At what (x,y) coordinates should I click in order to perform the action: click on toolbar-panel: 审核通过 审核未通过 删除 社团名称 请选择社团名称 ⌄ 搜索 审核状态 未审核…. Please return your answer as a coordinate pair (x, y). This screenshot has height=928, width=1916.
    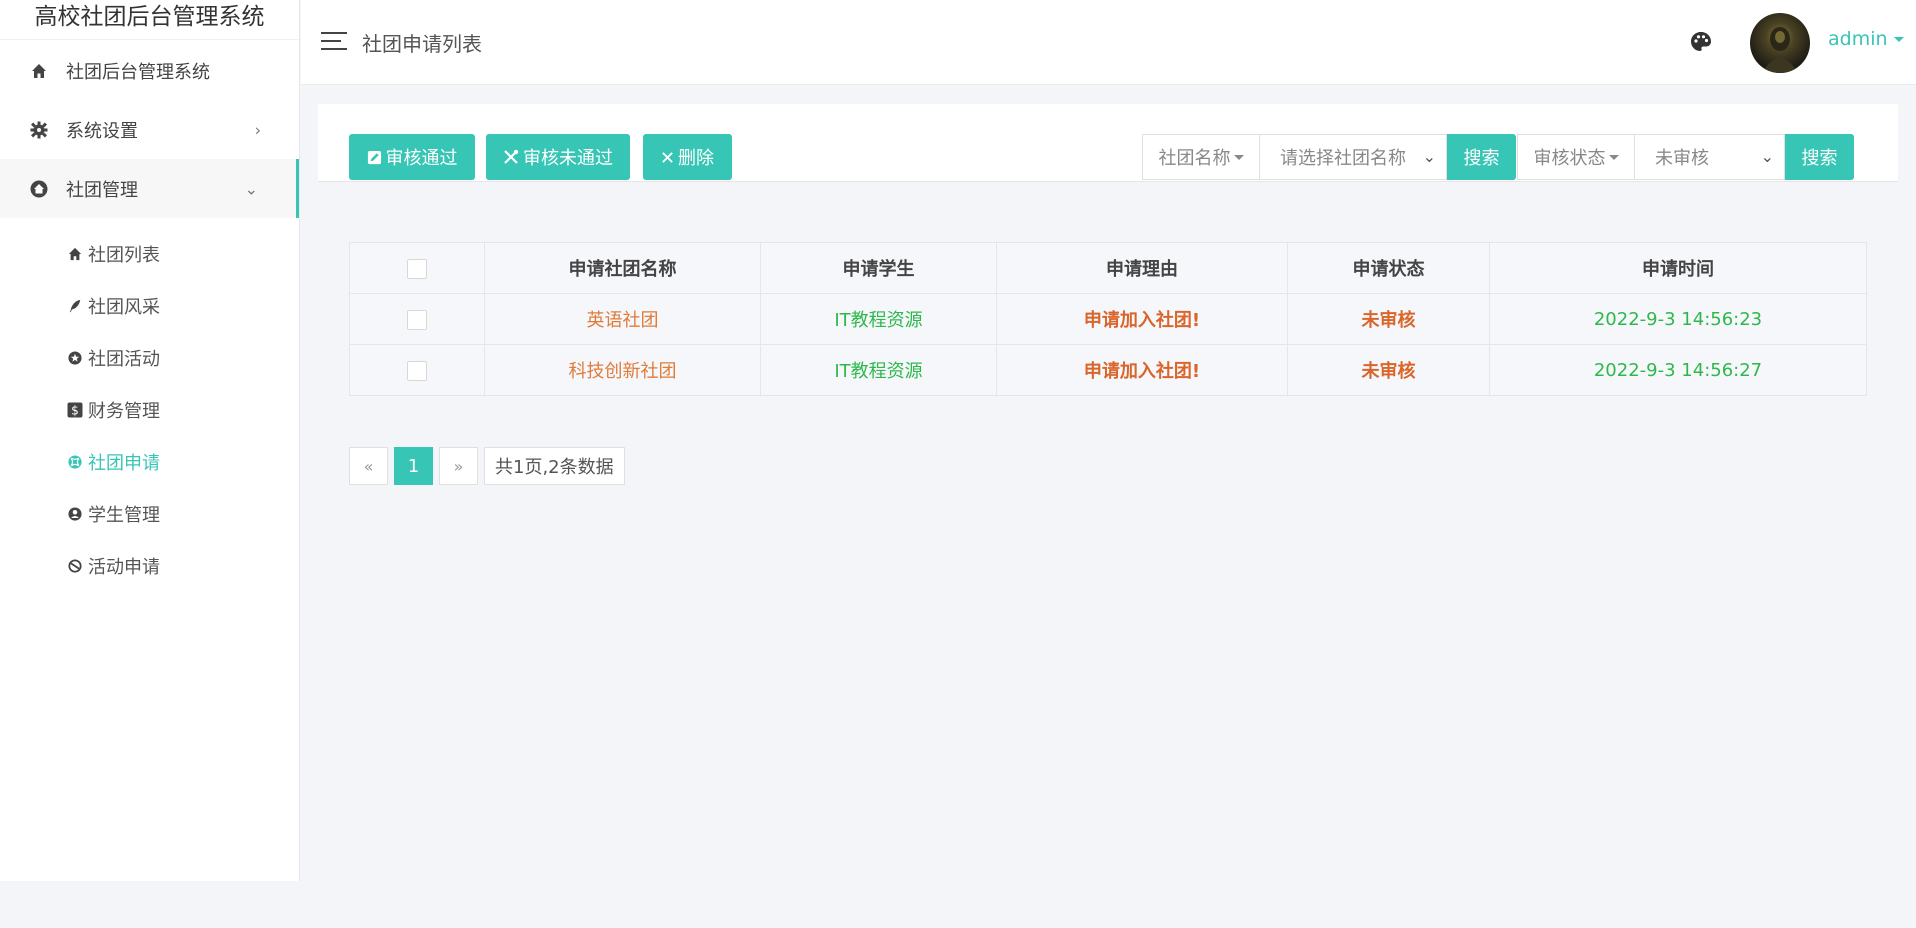
    Looking at the image, I should click on (1108, 143).